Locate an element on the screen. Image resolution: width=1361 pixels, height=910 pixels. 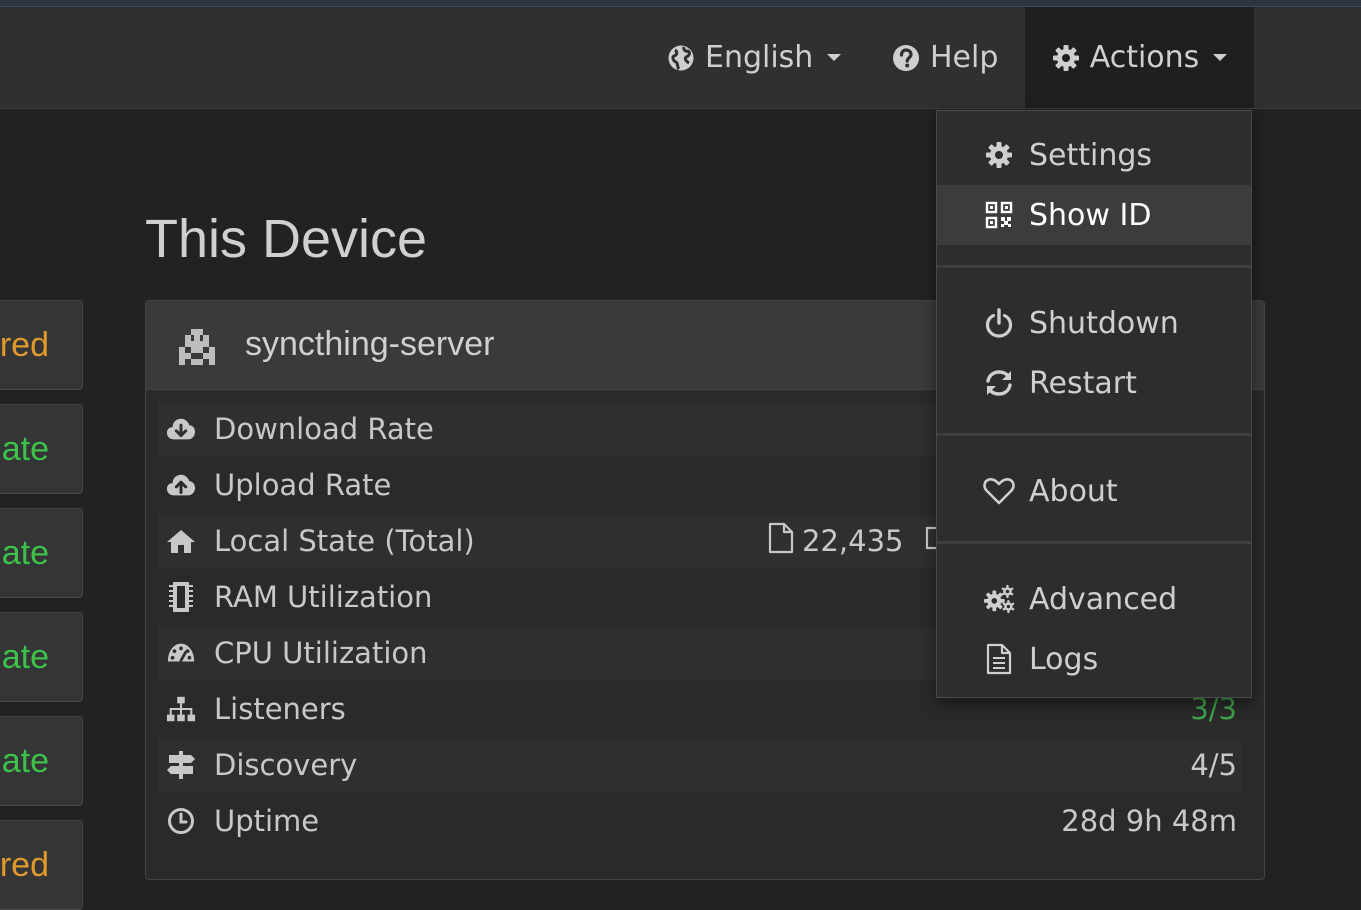
menu-item-settings: Settings is located at coordinates (1094, 155).